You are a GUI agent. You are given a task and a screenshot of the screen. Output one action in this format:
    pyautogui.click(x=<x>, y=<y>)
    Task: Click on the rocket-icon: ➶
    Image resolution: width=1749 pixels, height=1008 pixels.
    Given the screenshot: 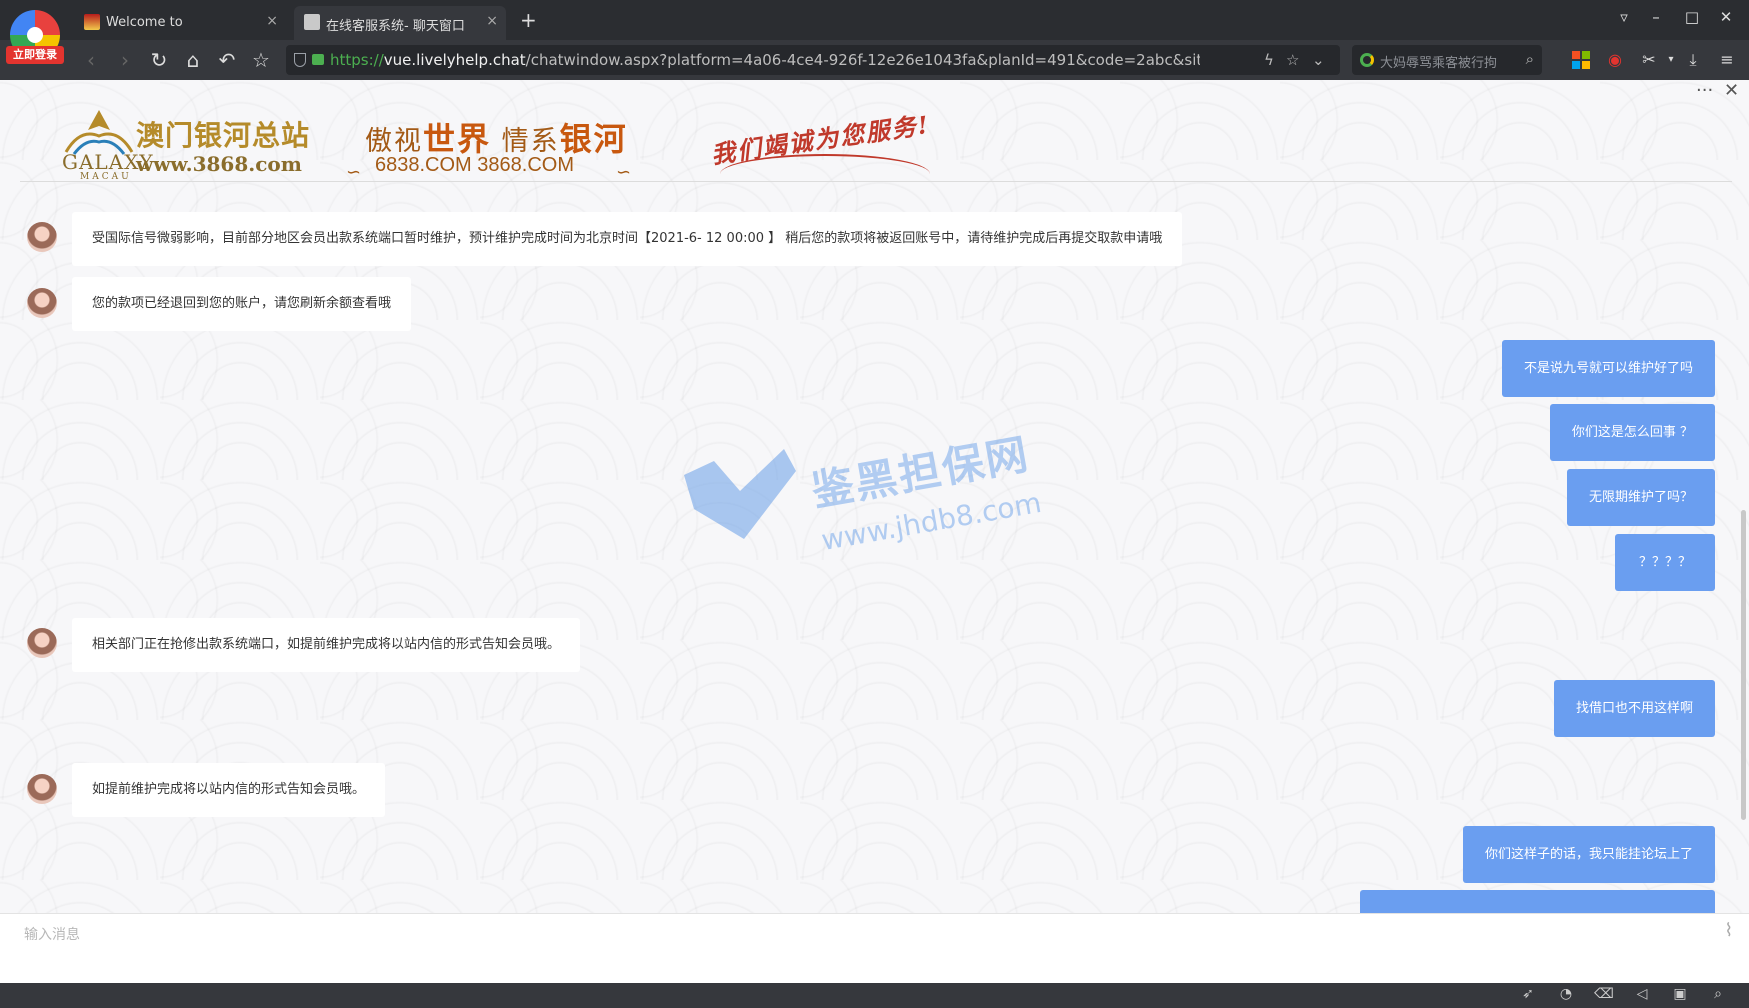 What is the action you would take?
    pyautogui.click(x=1528, y=994)
    